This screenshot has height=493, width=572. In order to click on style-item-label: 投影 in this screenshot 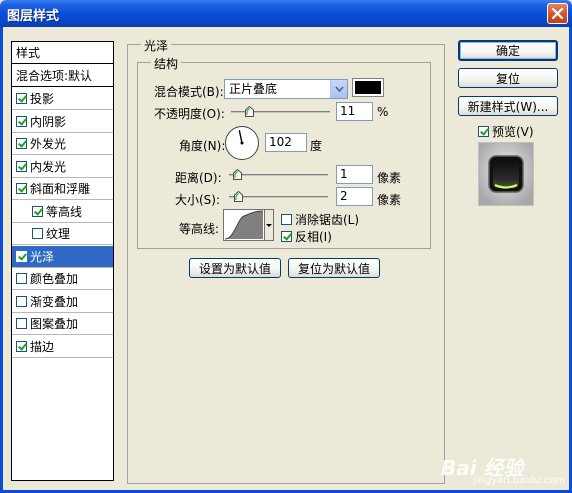, I will do `click(42, 99)`.